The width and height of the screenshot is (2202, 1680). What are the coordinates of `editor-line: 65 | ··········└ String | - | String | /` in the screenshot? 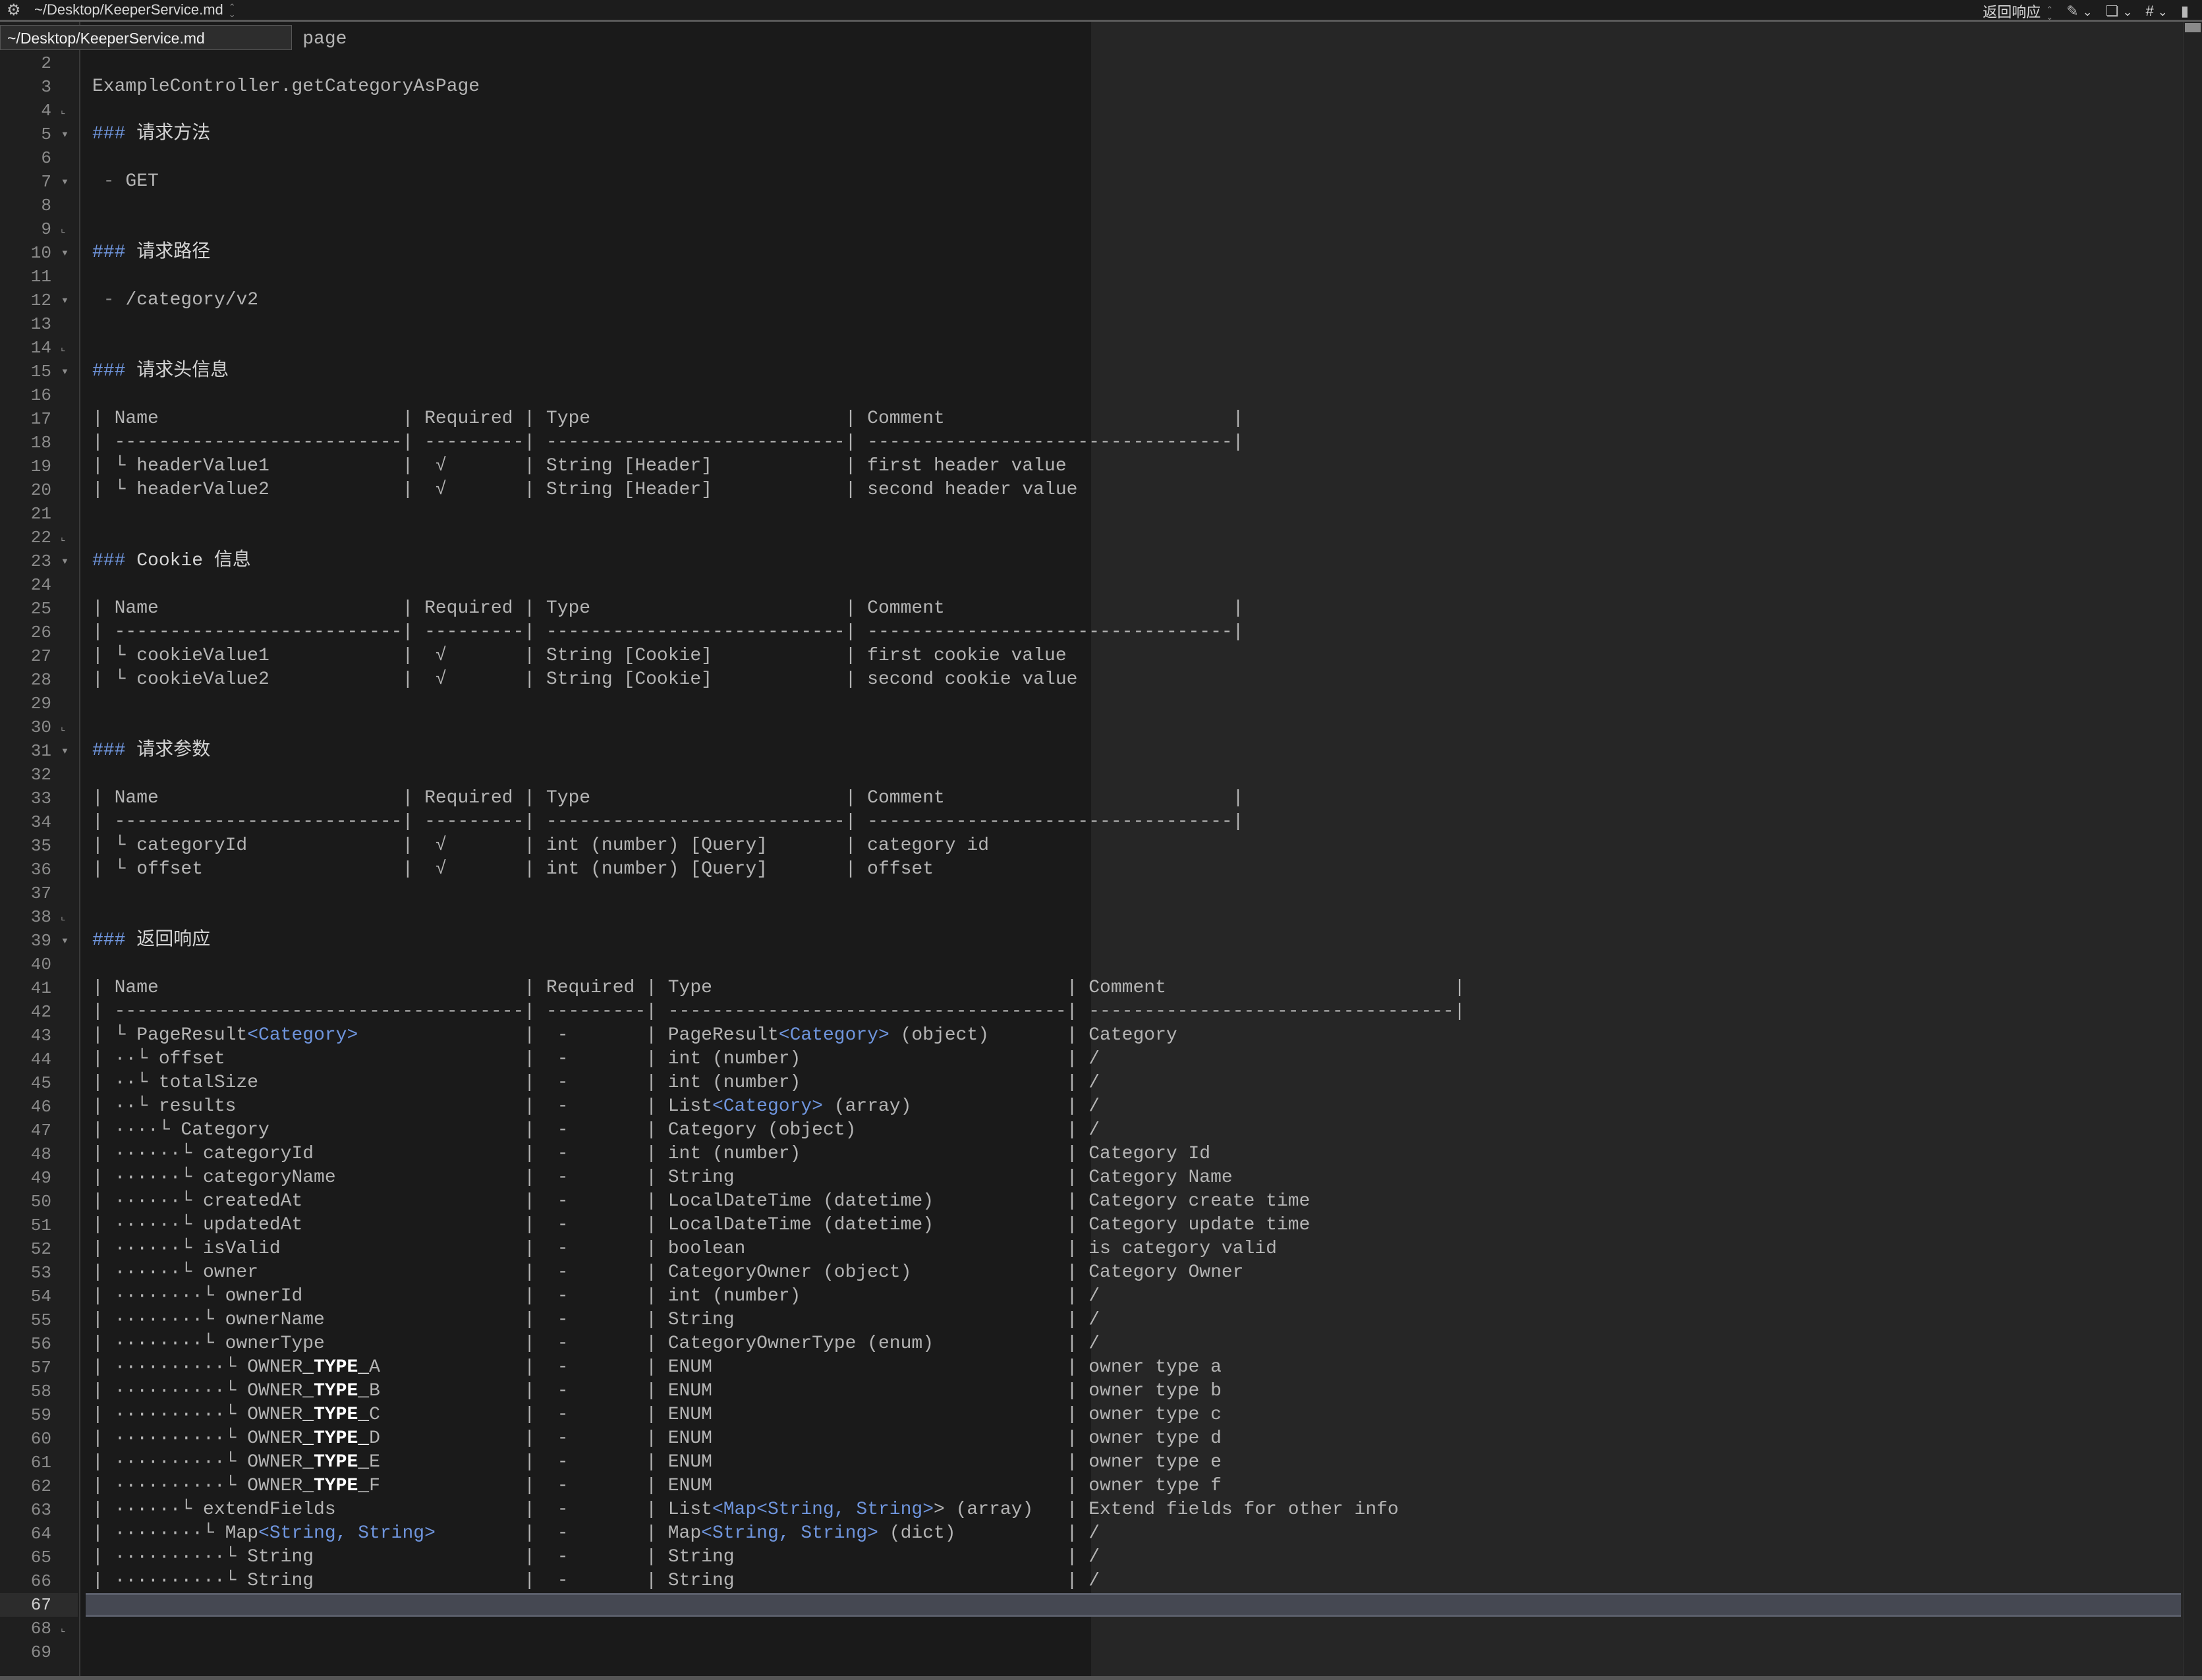 It's located at (1090, 1557).